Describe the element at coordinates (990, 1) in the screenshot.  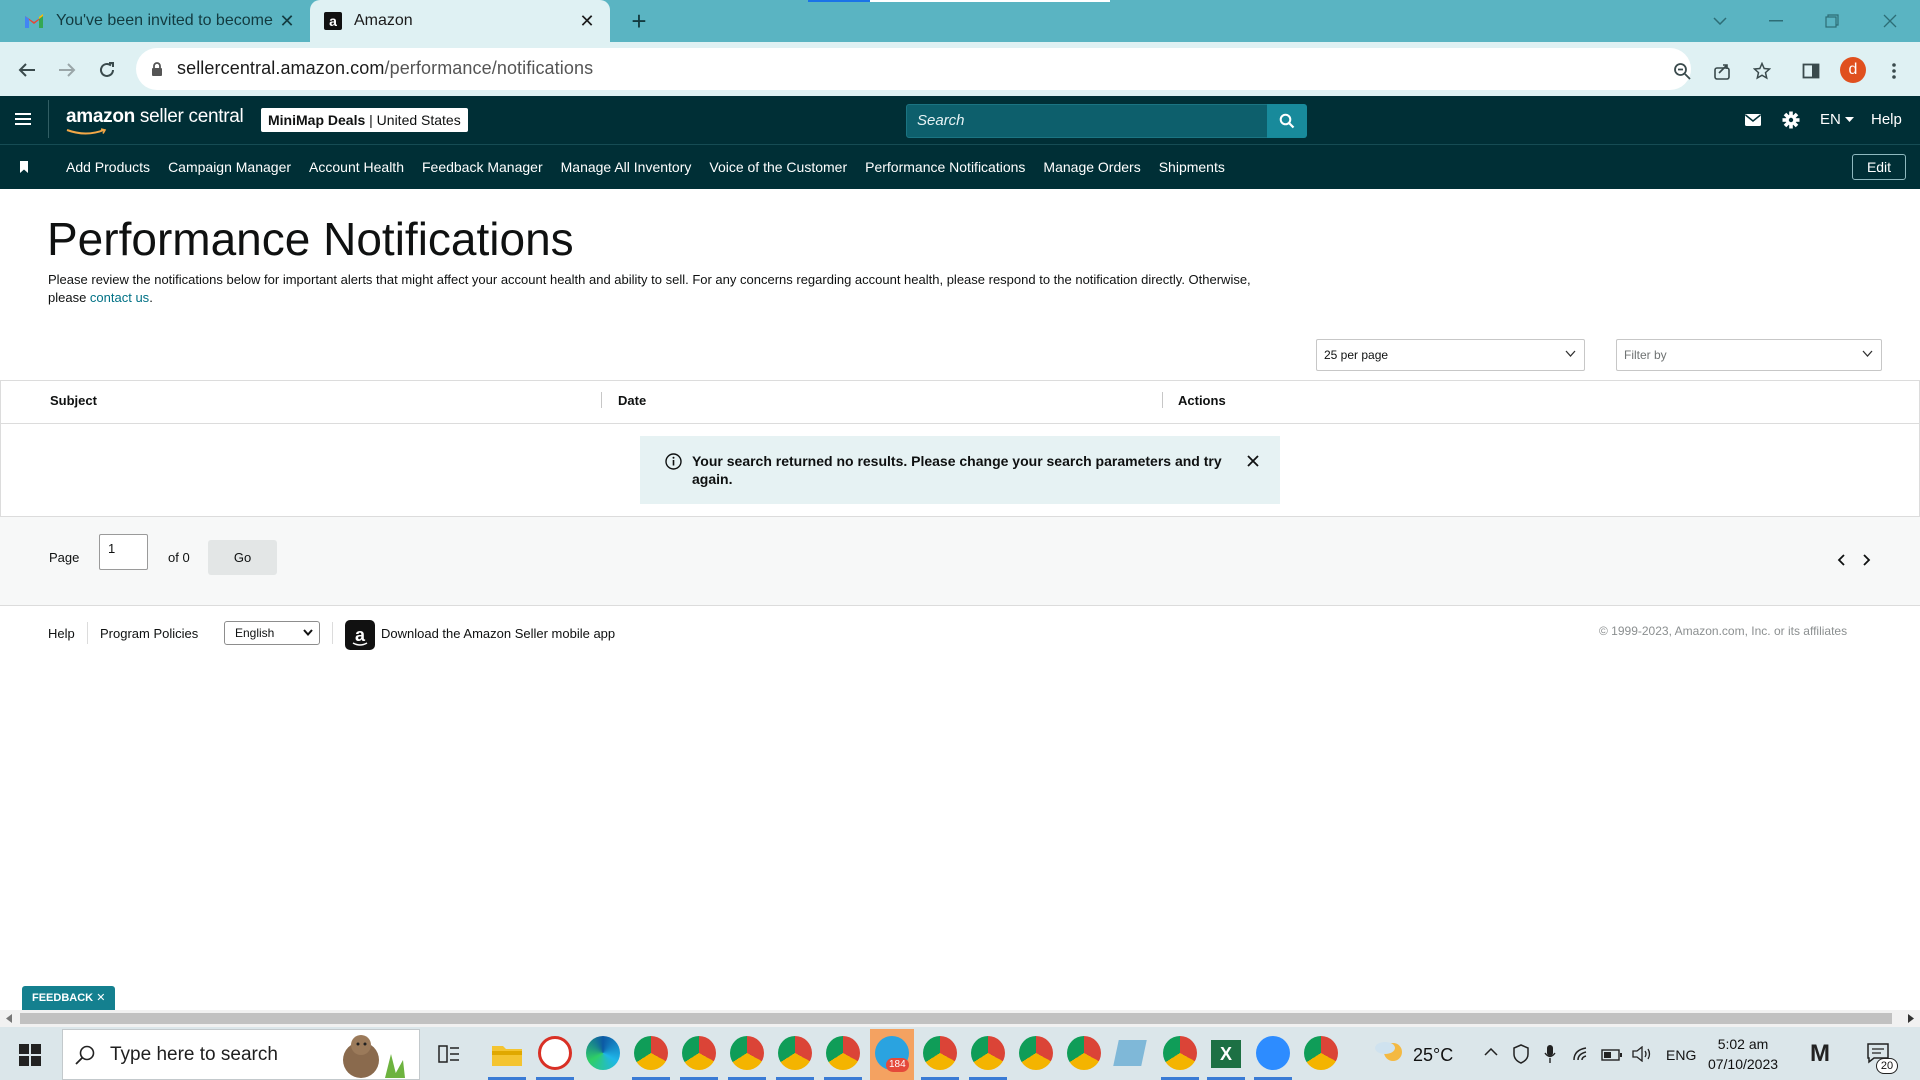
I see `tab-loading-indicator` at that location.